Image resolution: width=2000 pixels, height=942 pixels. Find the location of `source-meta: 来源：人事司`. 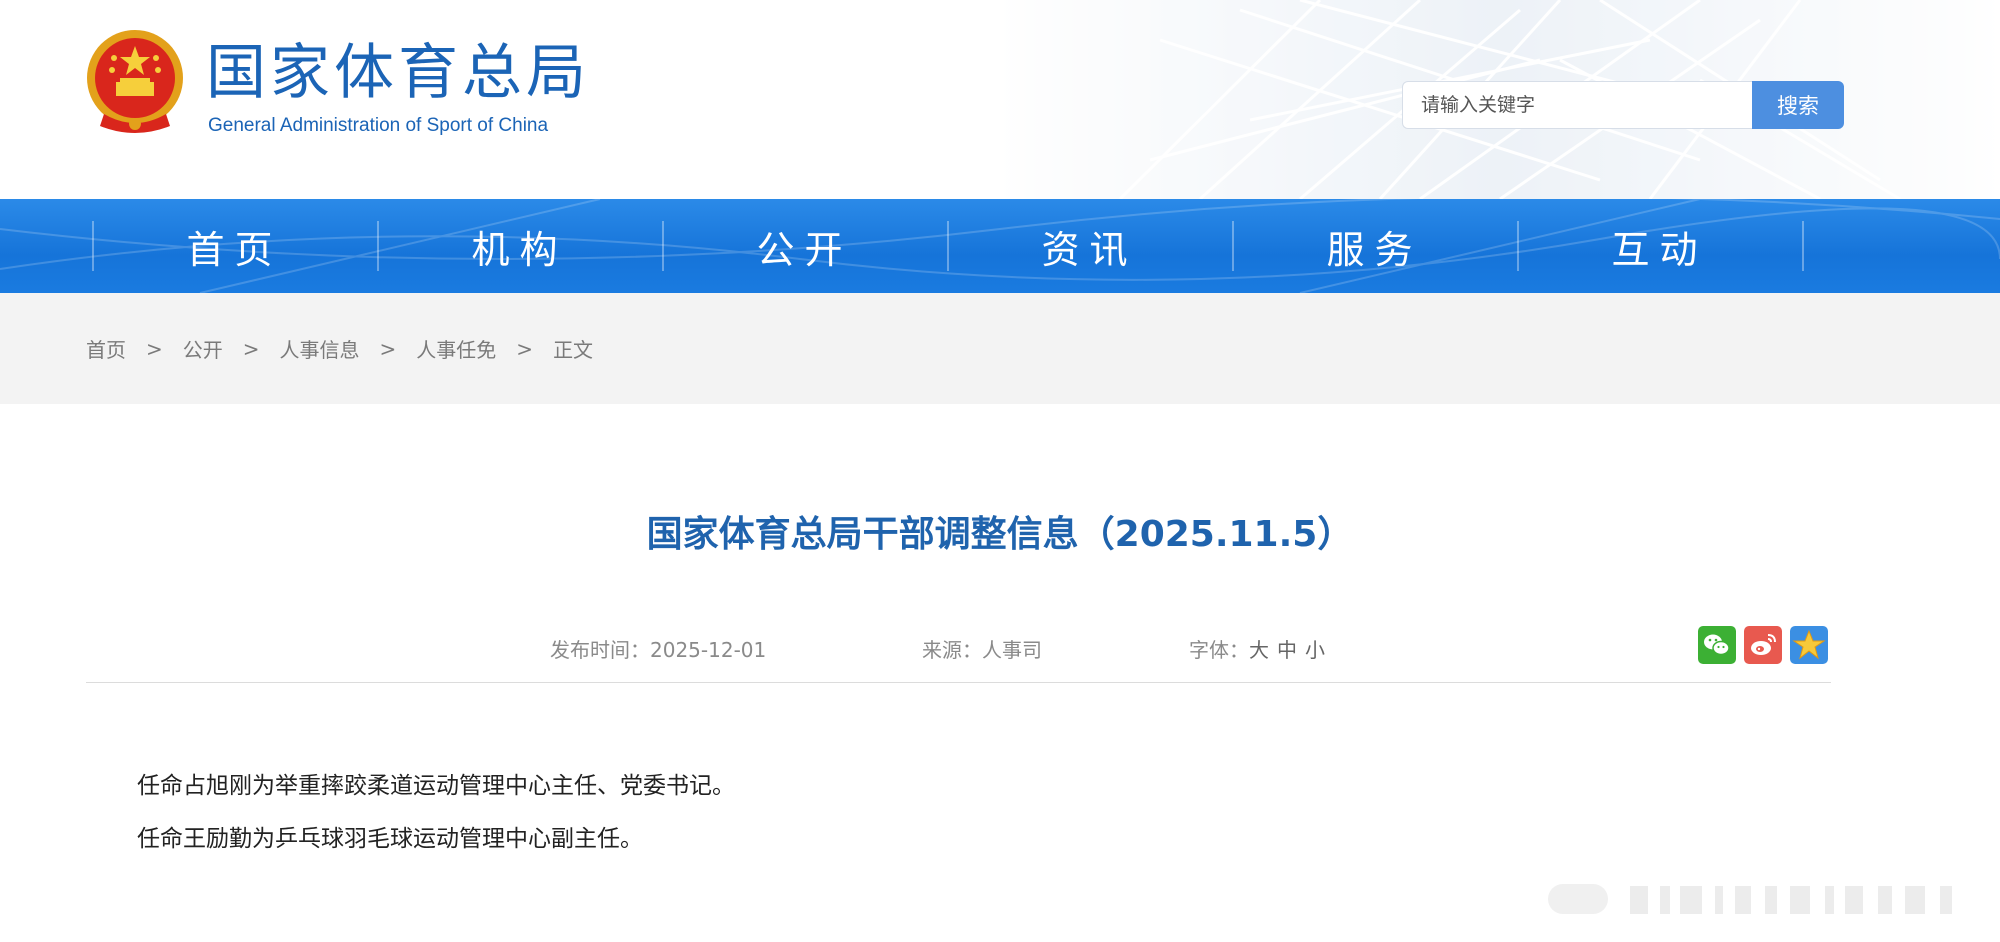

source-meta: 来源：人事司 is located at coordinates (982, 648).